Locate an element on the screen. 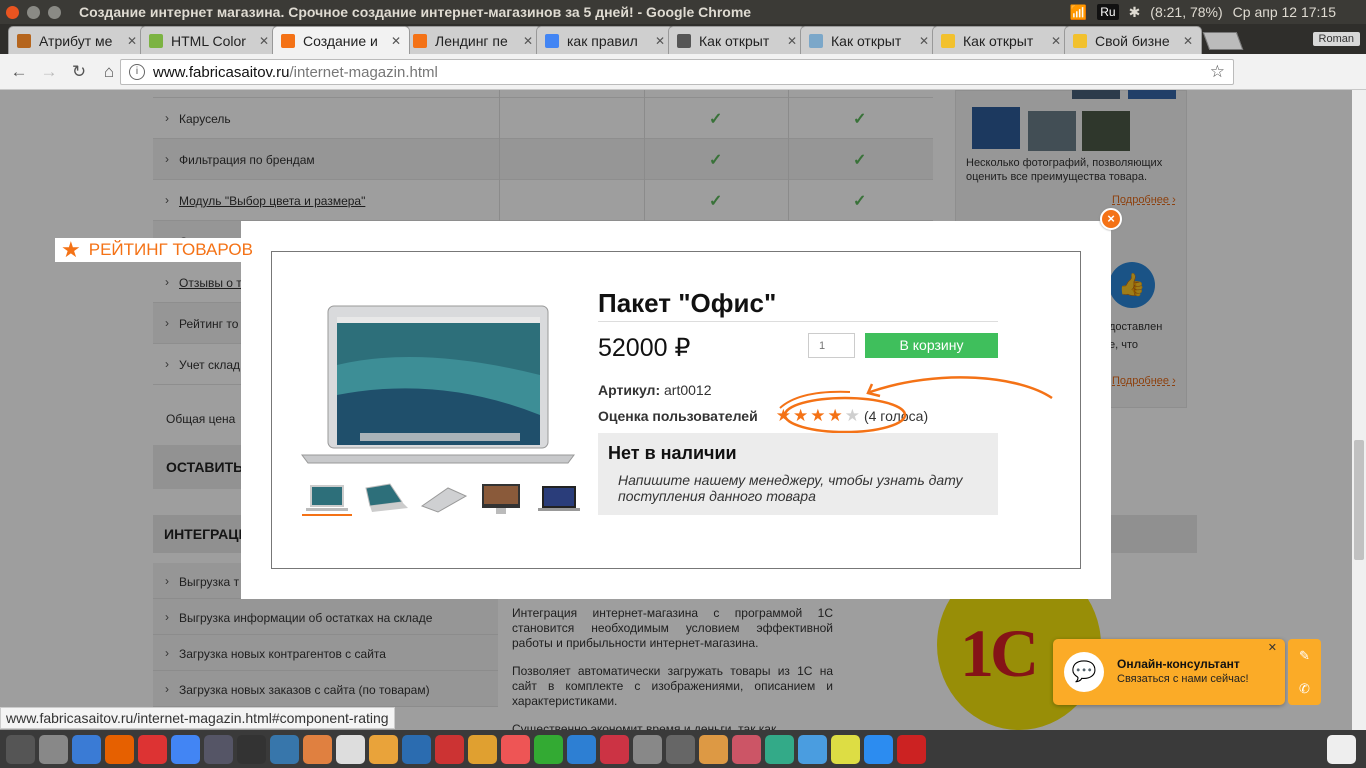 The width and height of the screenshot is (1366, 768). info-icon: i is located at coordinates (137, 72).